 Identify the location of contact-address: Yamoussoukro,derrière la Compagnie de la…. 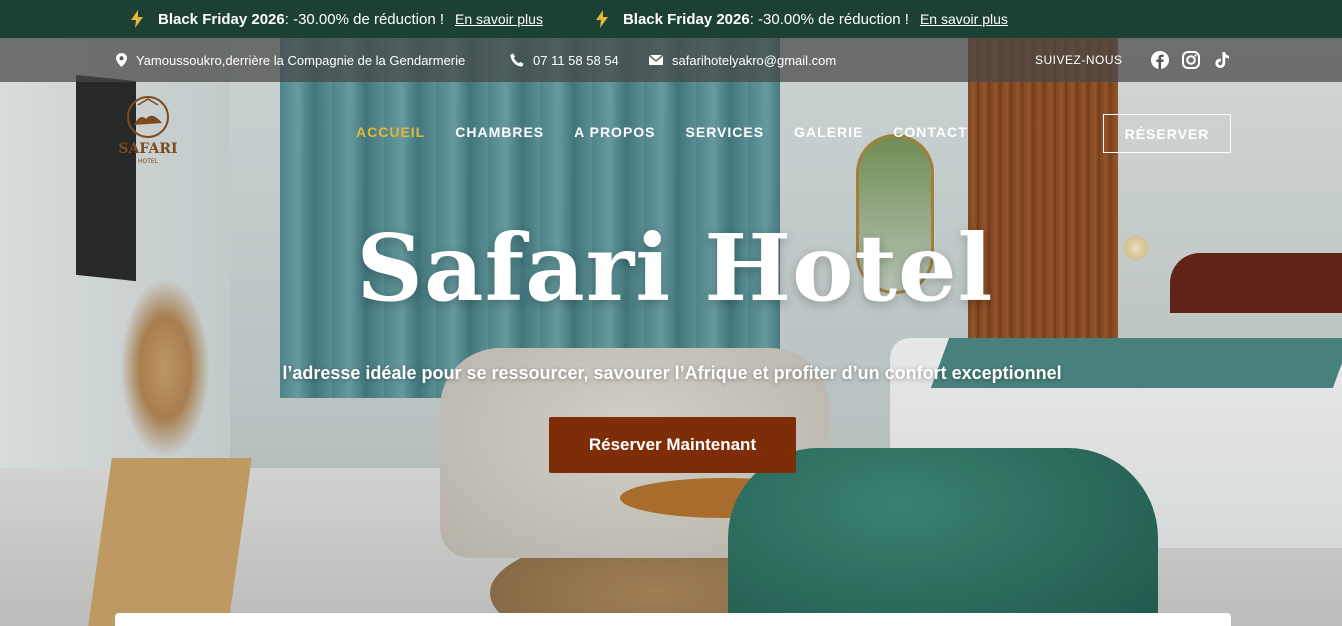
(290, 60).